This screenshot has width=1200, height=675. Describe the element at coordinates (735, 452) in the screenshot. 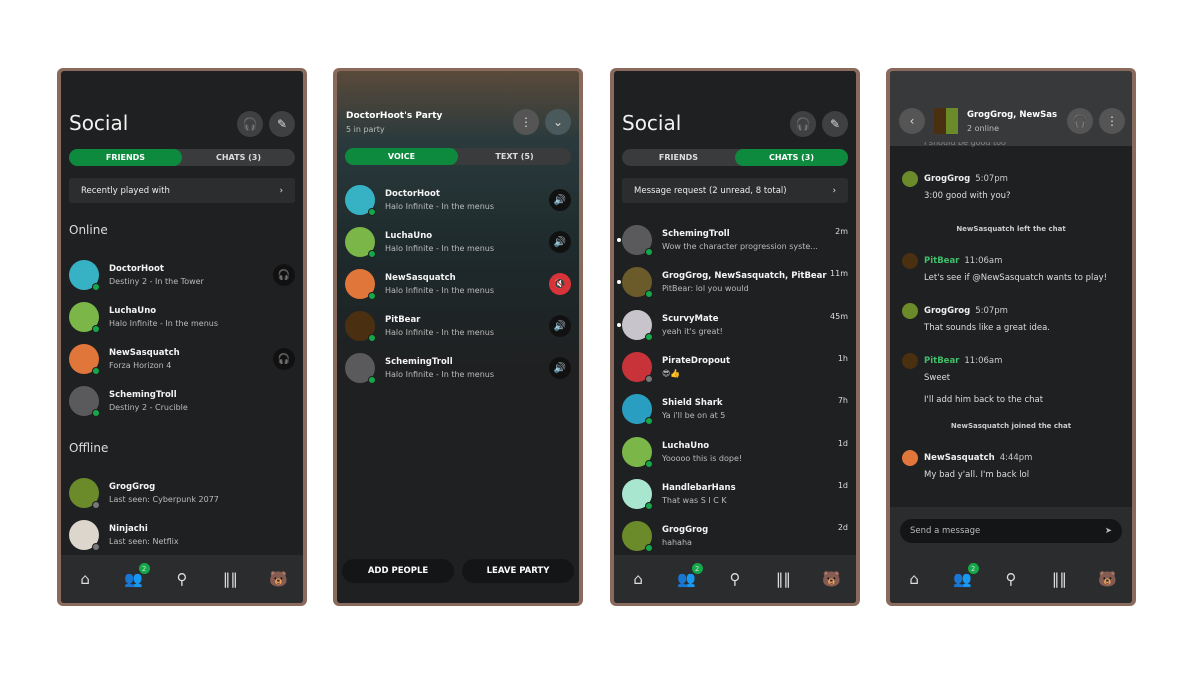

I see `chat-row: LuchaUno Yooooo this is dope! 1d` at that location.